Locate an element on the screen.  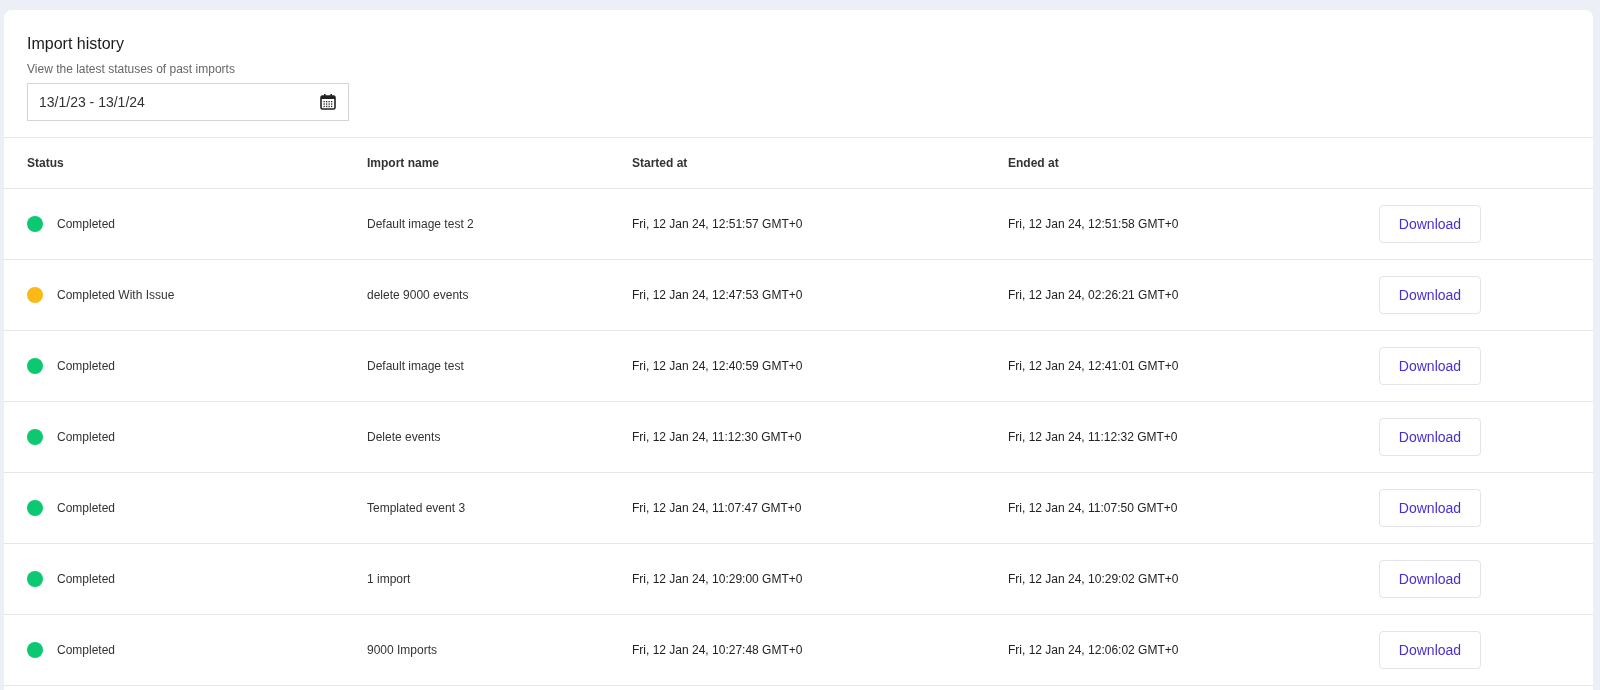
started-at: Fri, 12 Jan 24, 11:07:47 GMT+0 is located at coordinates (717, 508).